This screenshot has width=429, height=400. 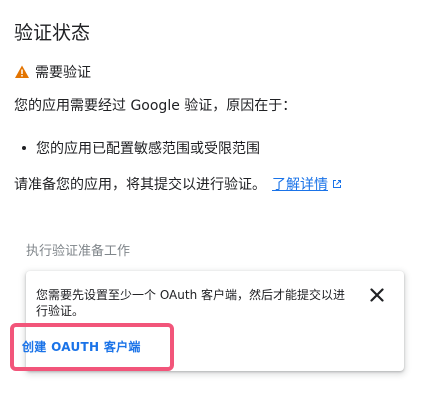 I want to click on step-label: 执行验证准备工作, so click(x=78, y=251).